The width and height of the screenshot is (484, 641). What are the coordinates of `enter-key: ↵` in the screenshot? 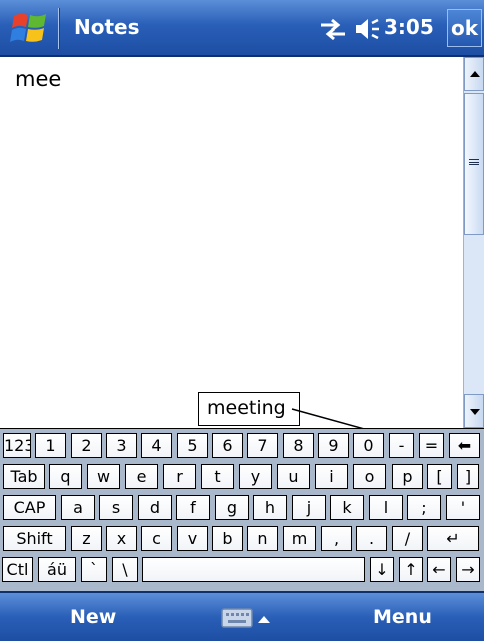 It's located at (453, 538).